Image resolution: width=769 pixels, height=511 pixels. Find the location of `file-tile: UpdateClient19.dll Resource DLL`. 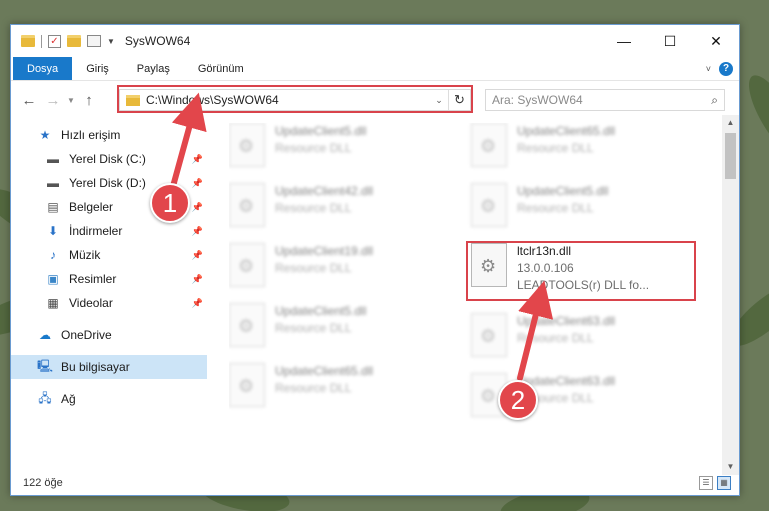

file-tile: UpdateClient19.dll Resource DLL is located at coordinates (344, 269).